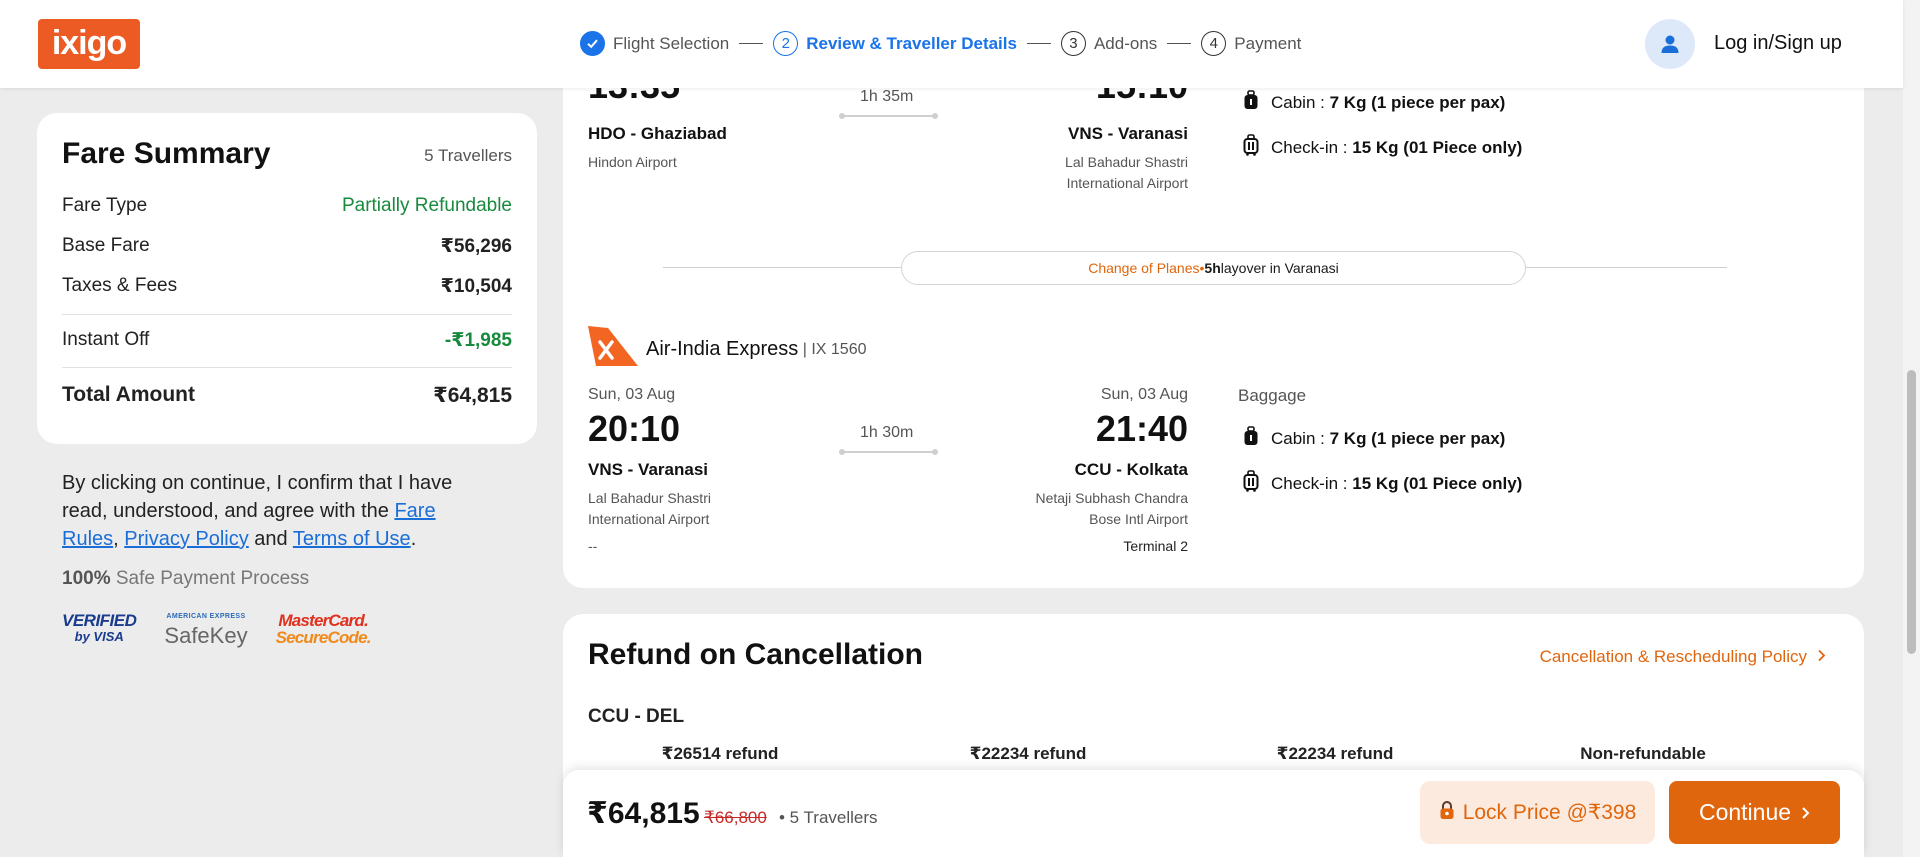  What do you see at coordinates (1382, 147) in the screenshot?
I see `segment1-checkin-baggage: Check-in : 15 Kg (01 Piece only)` at bounding box center [1382, 147].